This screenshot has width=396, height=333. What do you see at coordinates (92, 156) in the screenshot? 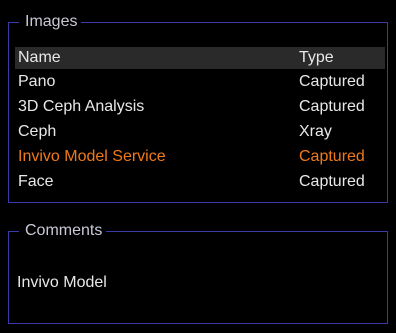
I see `image-name: Invivo Model Service` at bounding box center [92, 156].